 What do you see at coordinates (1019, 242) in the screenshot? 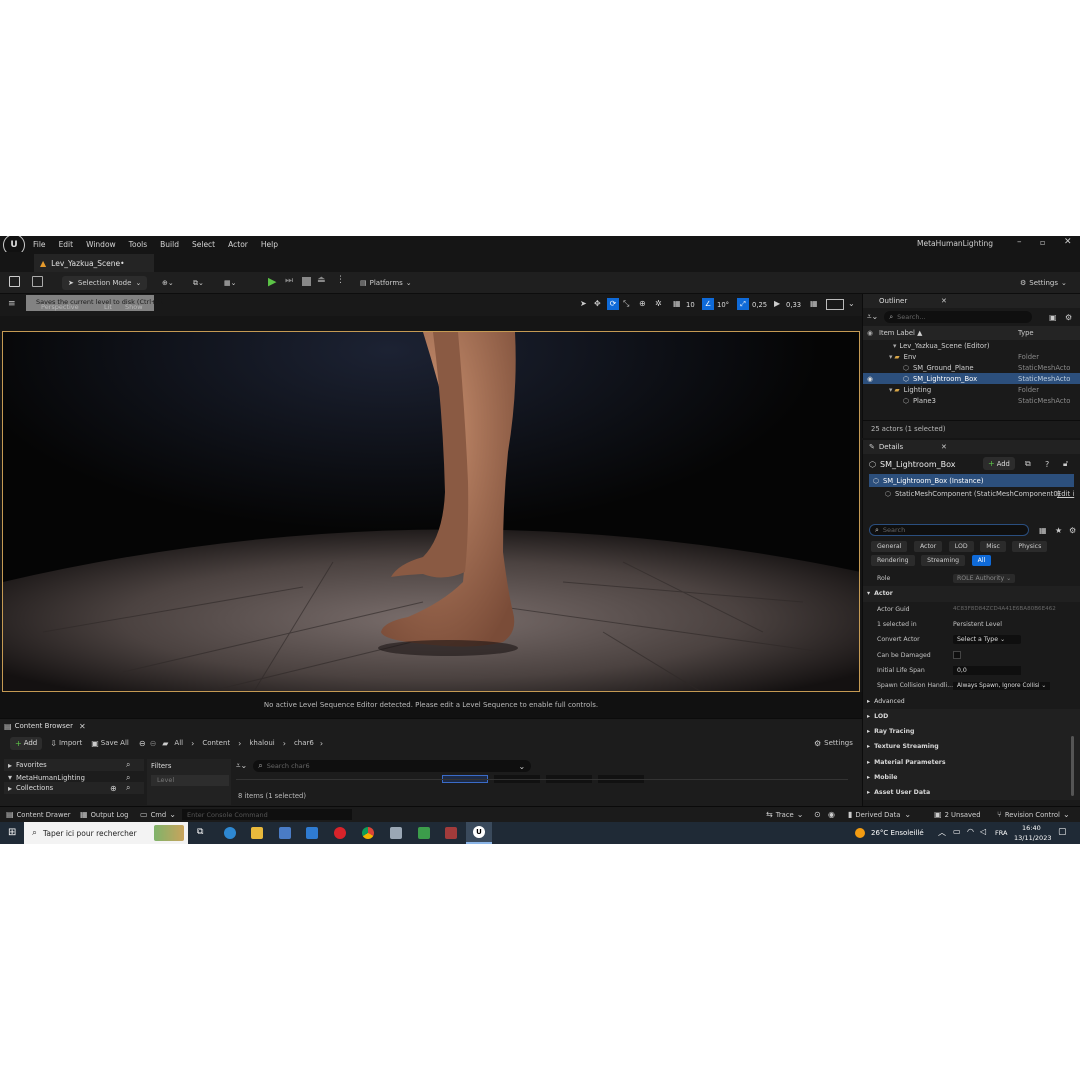
I see `minimize-icon: –` at bounding box center [1019, 242].